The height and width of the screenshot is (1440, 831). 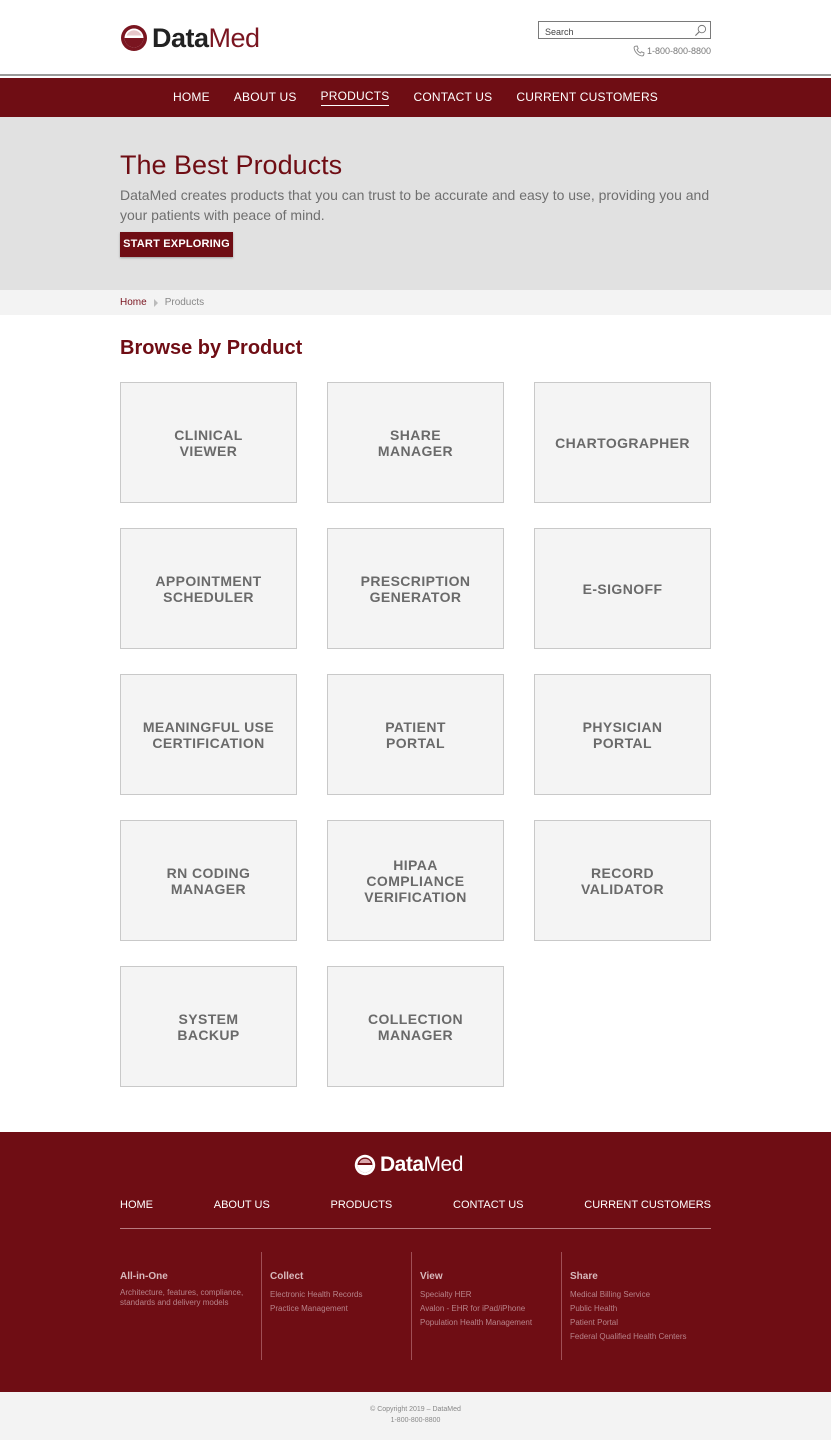 I want to click on footer-column-title: Share, so click(x=640, y=1276).